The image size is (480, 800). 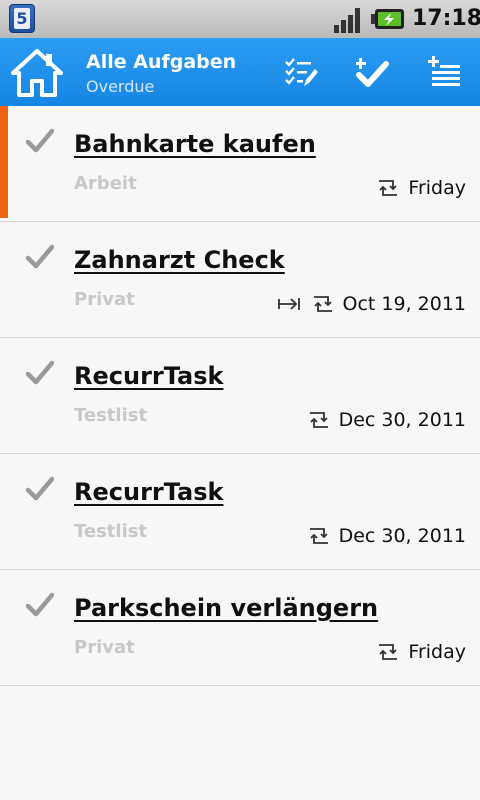 I want to click on task-row: Bahnkarte kaufen Arbeit Friday, so click(x=240, y=164).